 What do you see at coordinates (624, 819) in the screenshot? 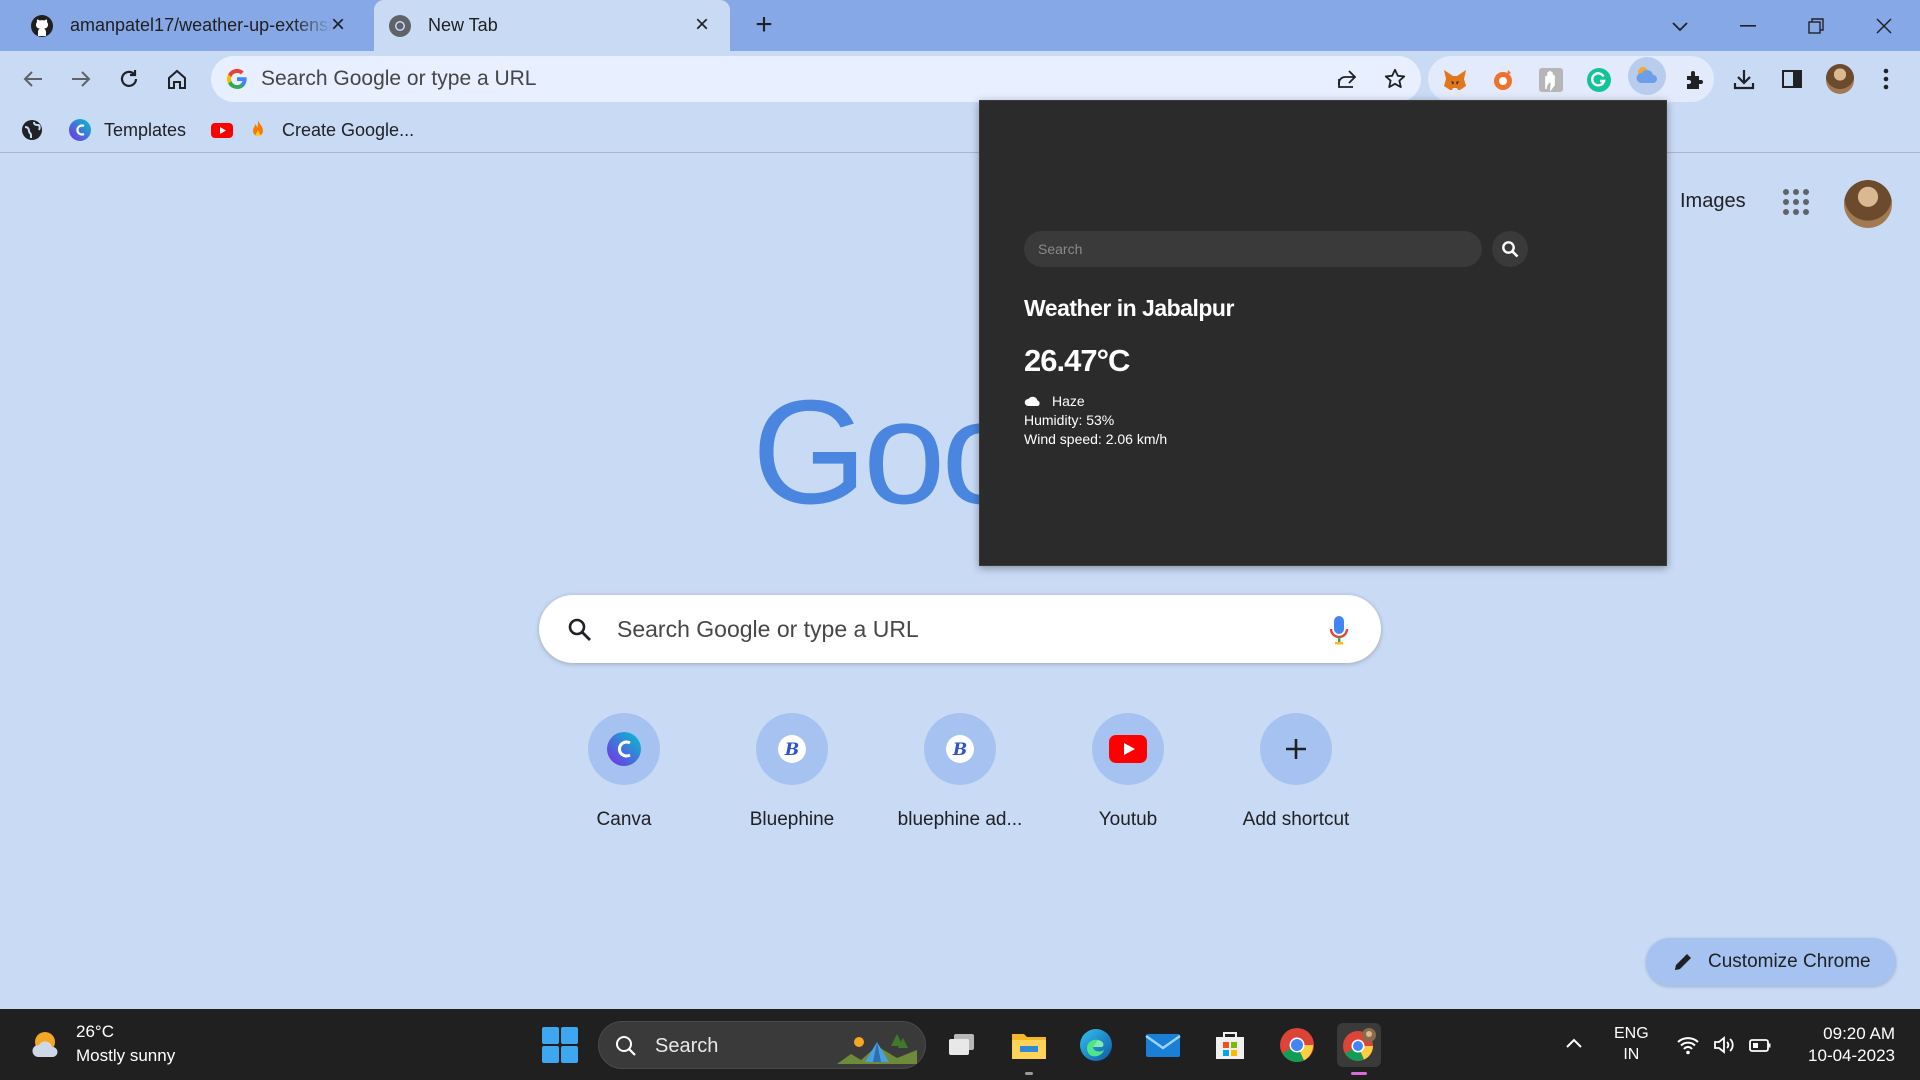
I see `shortcut-label: Canva` at bounding box center [624, 819].